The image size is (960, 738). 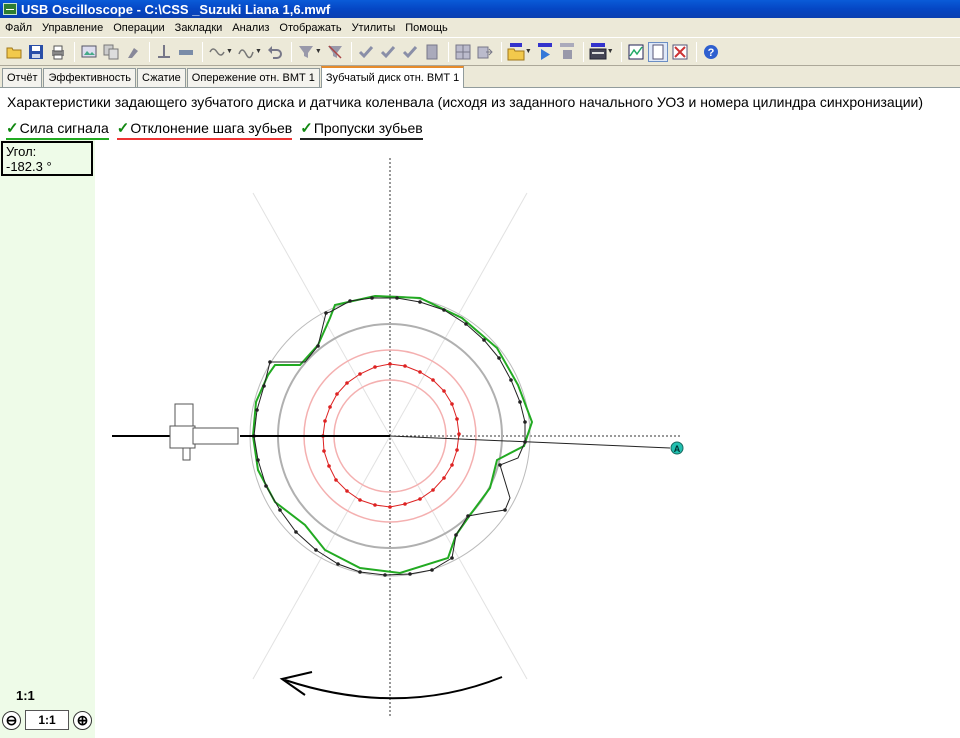 What do you see at coordinates (58, 52) in the screenshot?
I see `print-icon` at bounding box center [58, 52].